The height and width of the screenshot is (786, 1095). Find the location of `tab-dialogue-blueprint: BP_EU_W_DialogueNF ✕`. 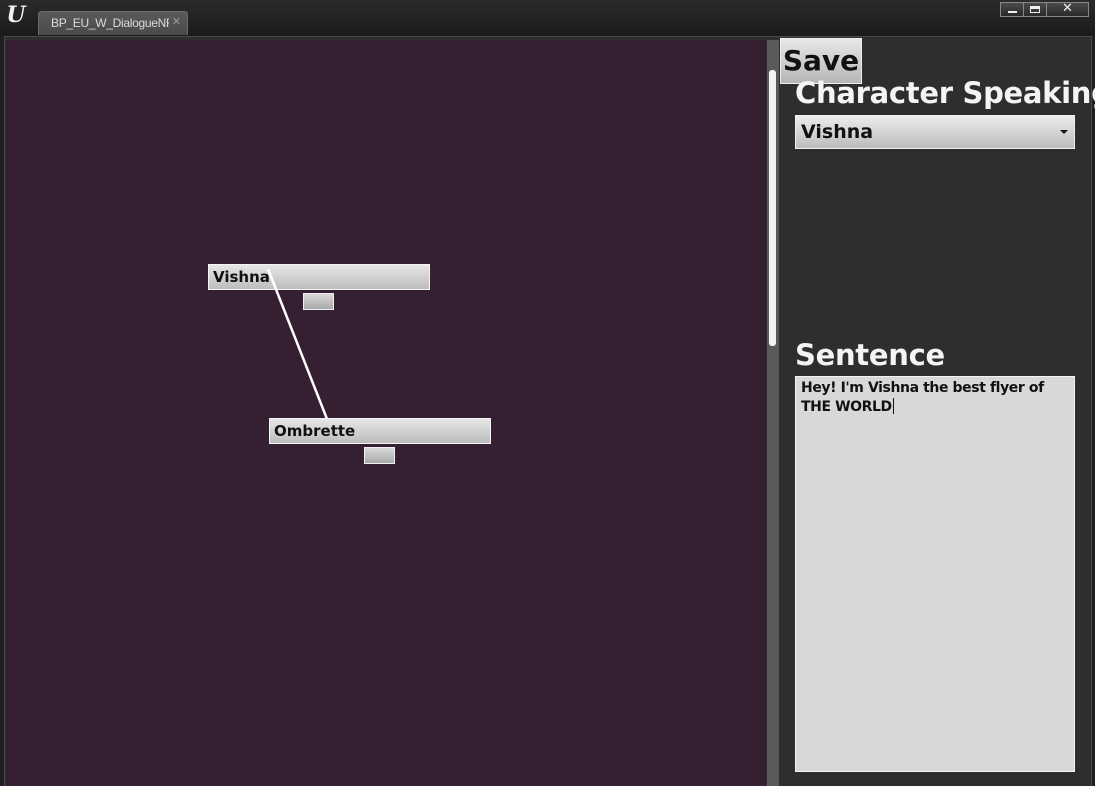

tab-dialogue-blueprint: BP_EU_W_DialogueNF ✕ is located at coordinates (113, 23).